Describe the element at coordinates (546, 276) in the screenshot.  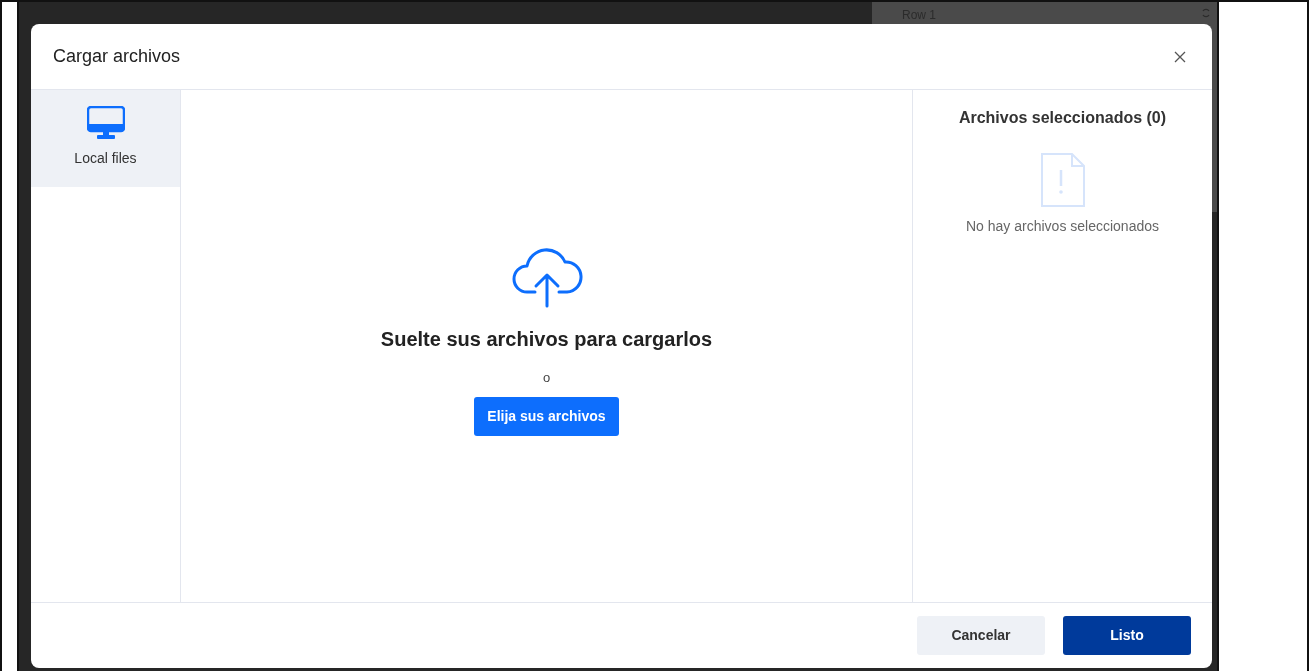
I see `cloud-upload-icon` at that location.